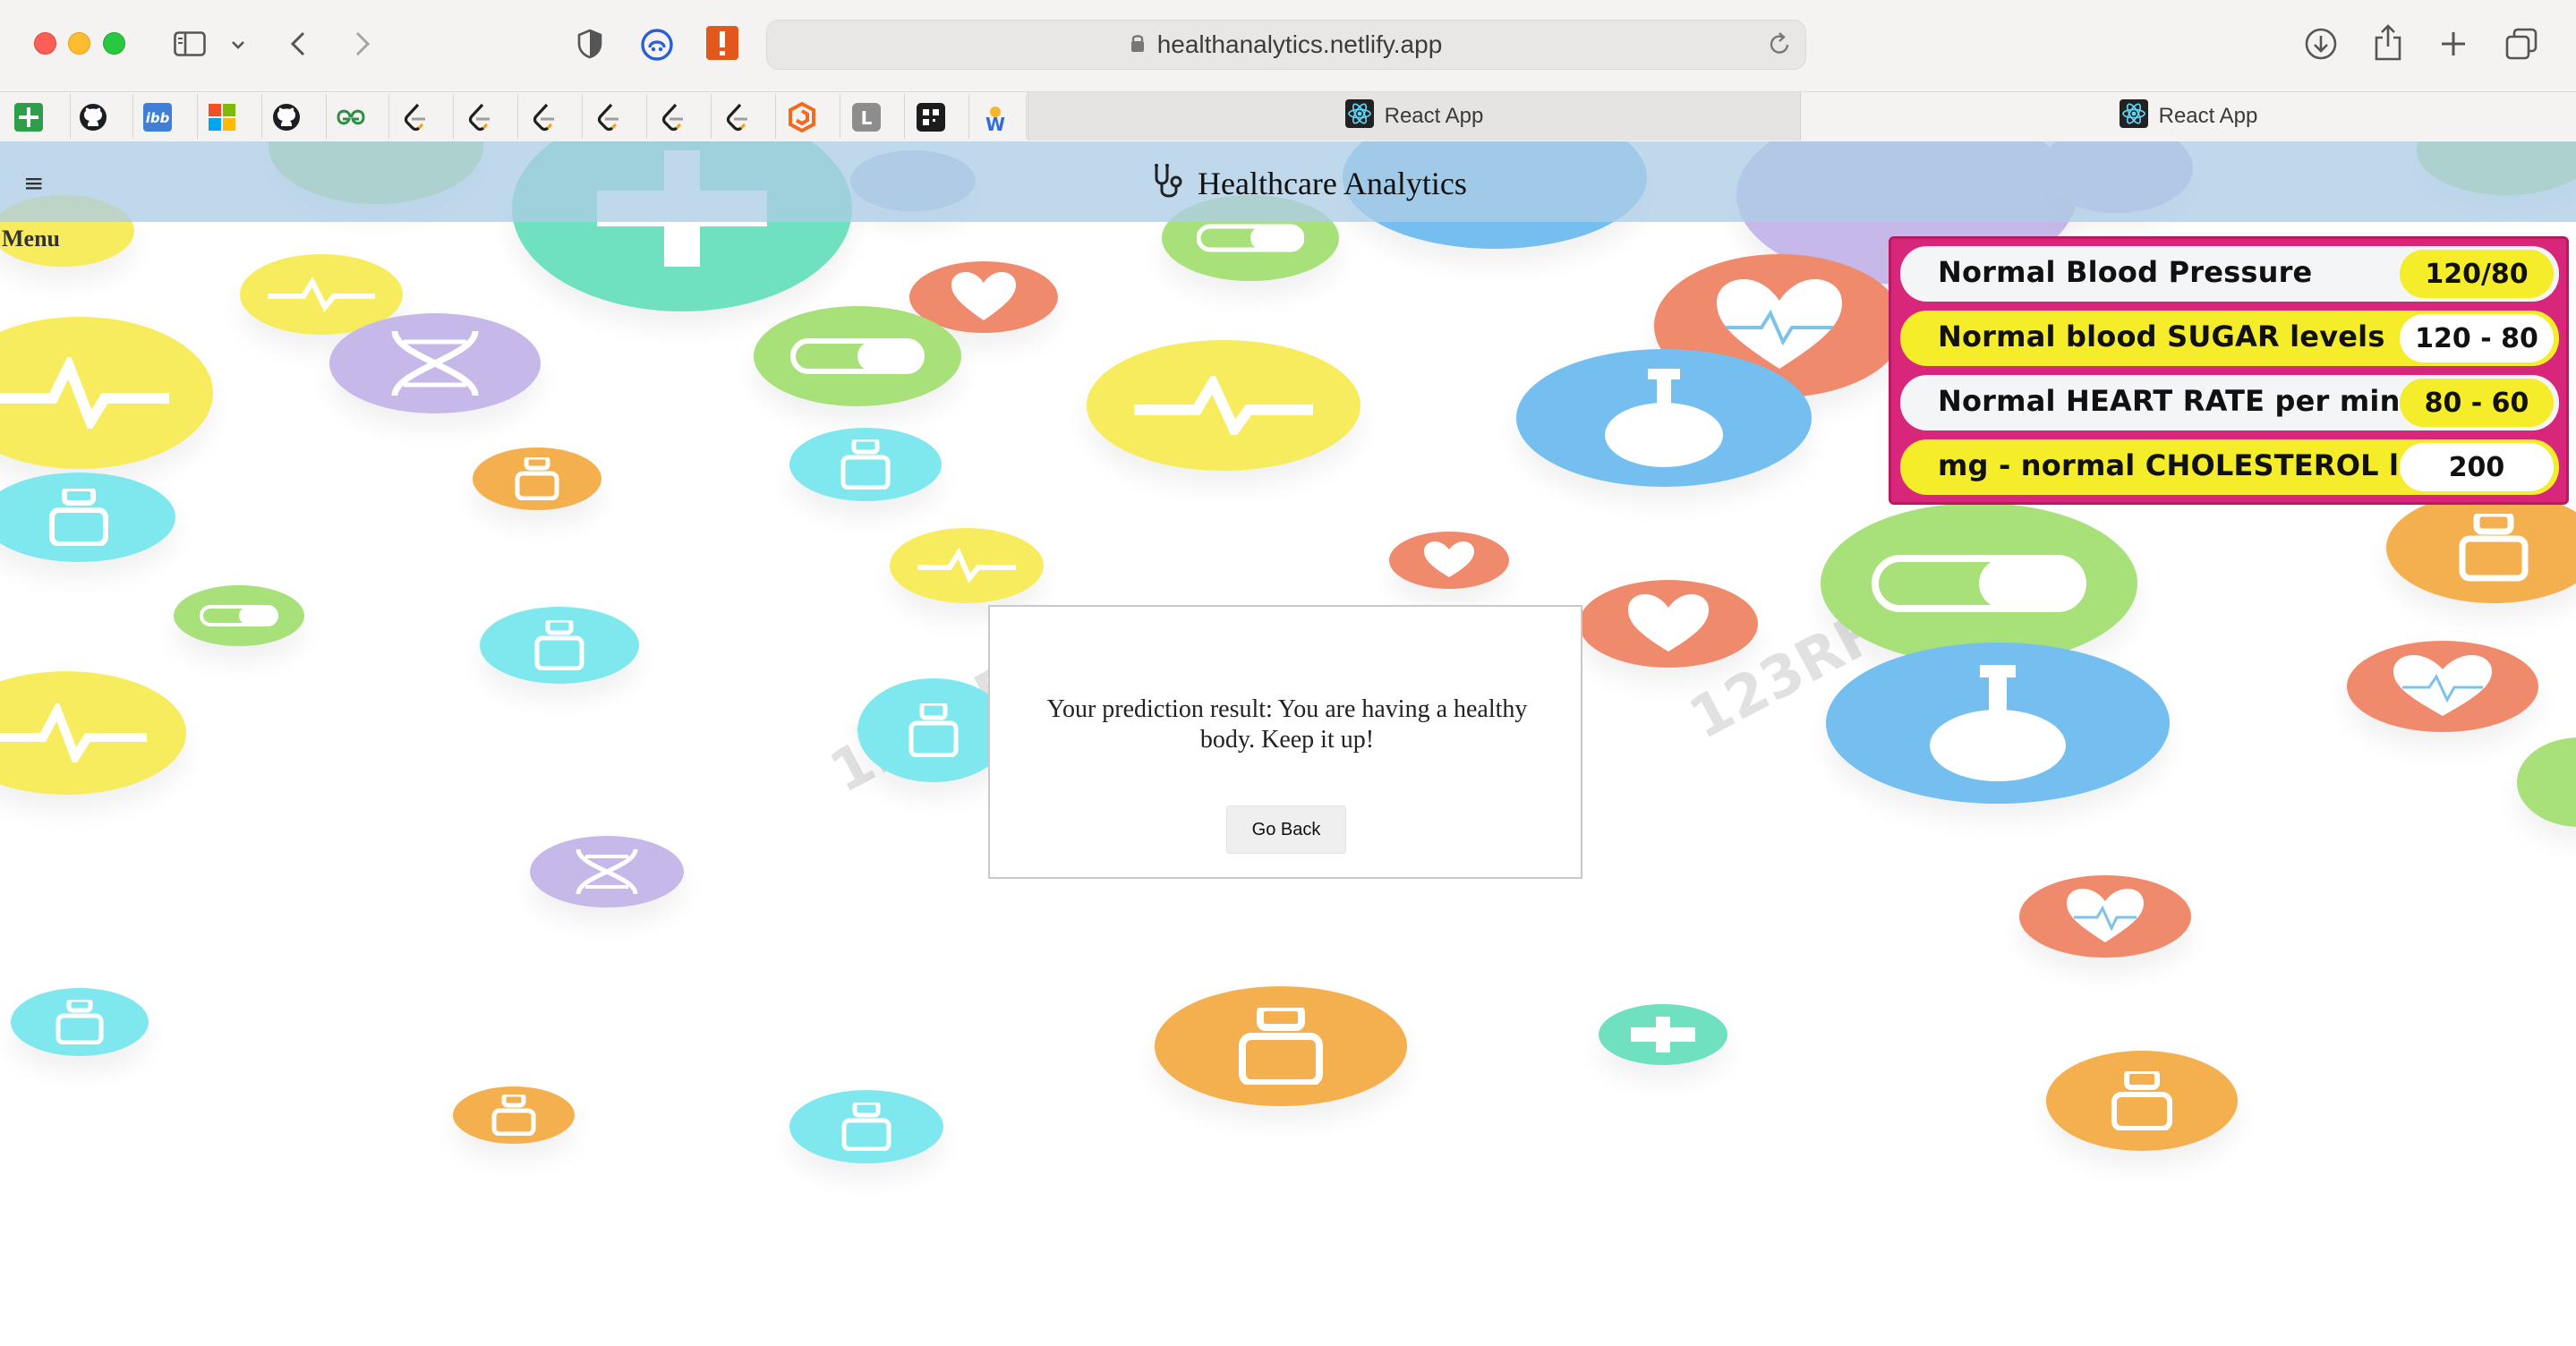  I want to click on close-window-button, so click(45, 43).